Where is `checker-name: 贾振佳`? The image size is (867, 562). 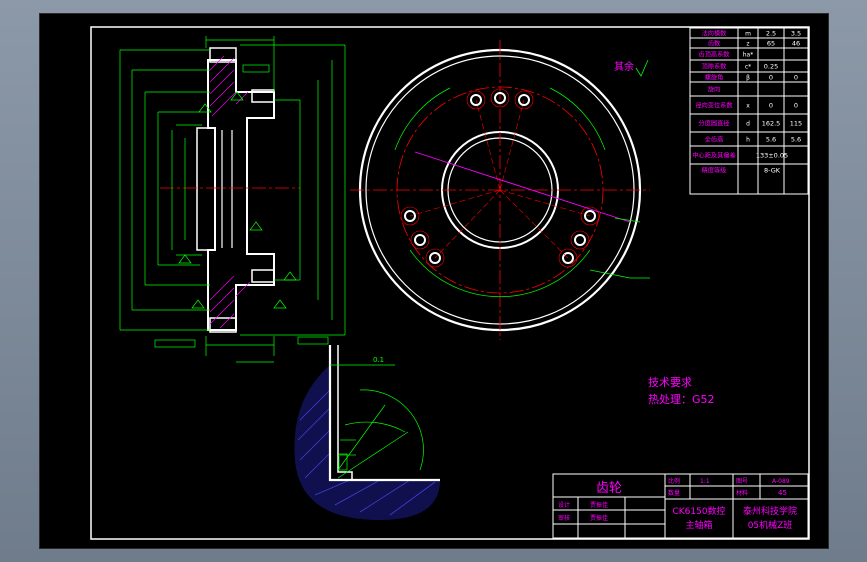 checker-name: 贾振佳 is located at coordinates (599, 518).